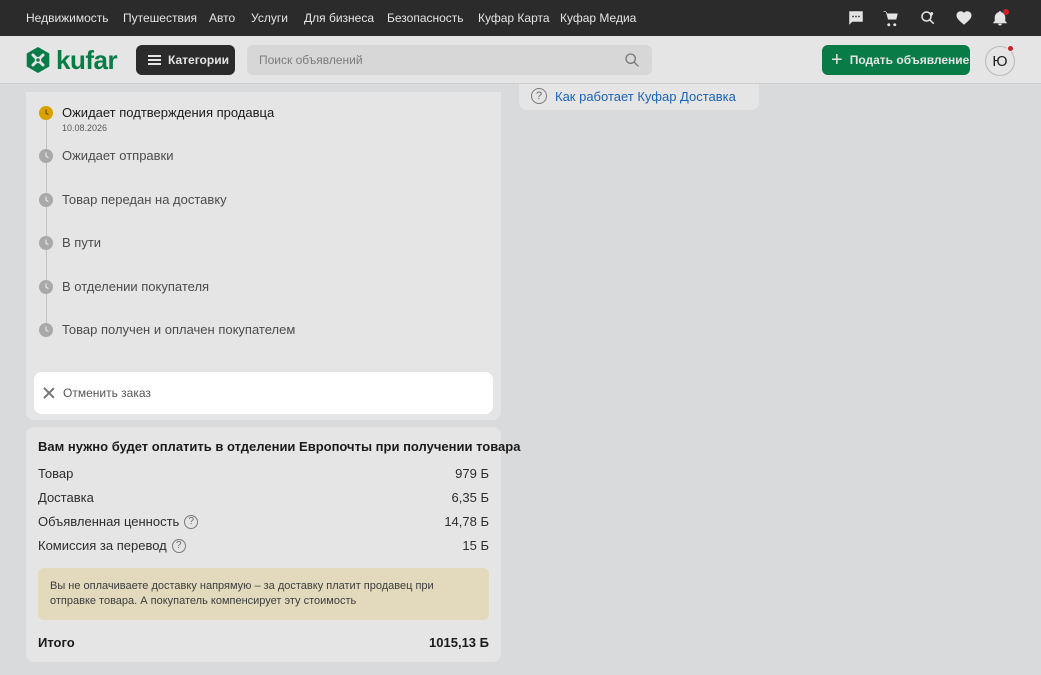 The width and height of the screenshot is (1041, 675). I want to click on heart-icon, so click(964, 18).